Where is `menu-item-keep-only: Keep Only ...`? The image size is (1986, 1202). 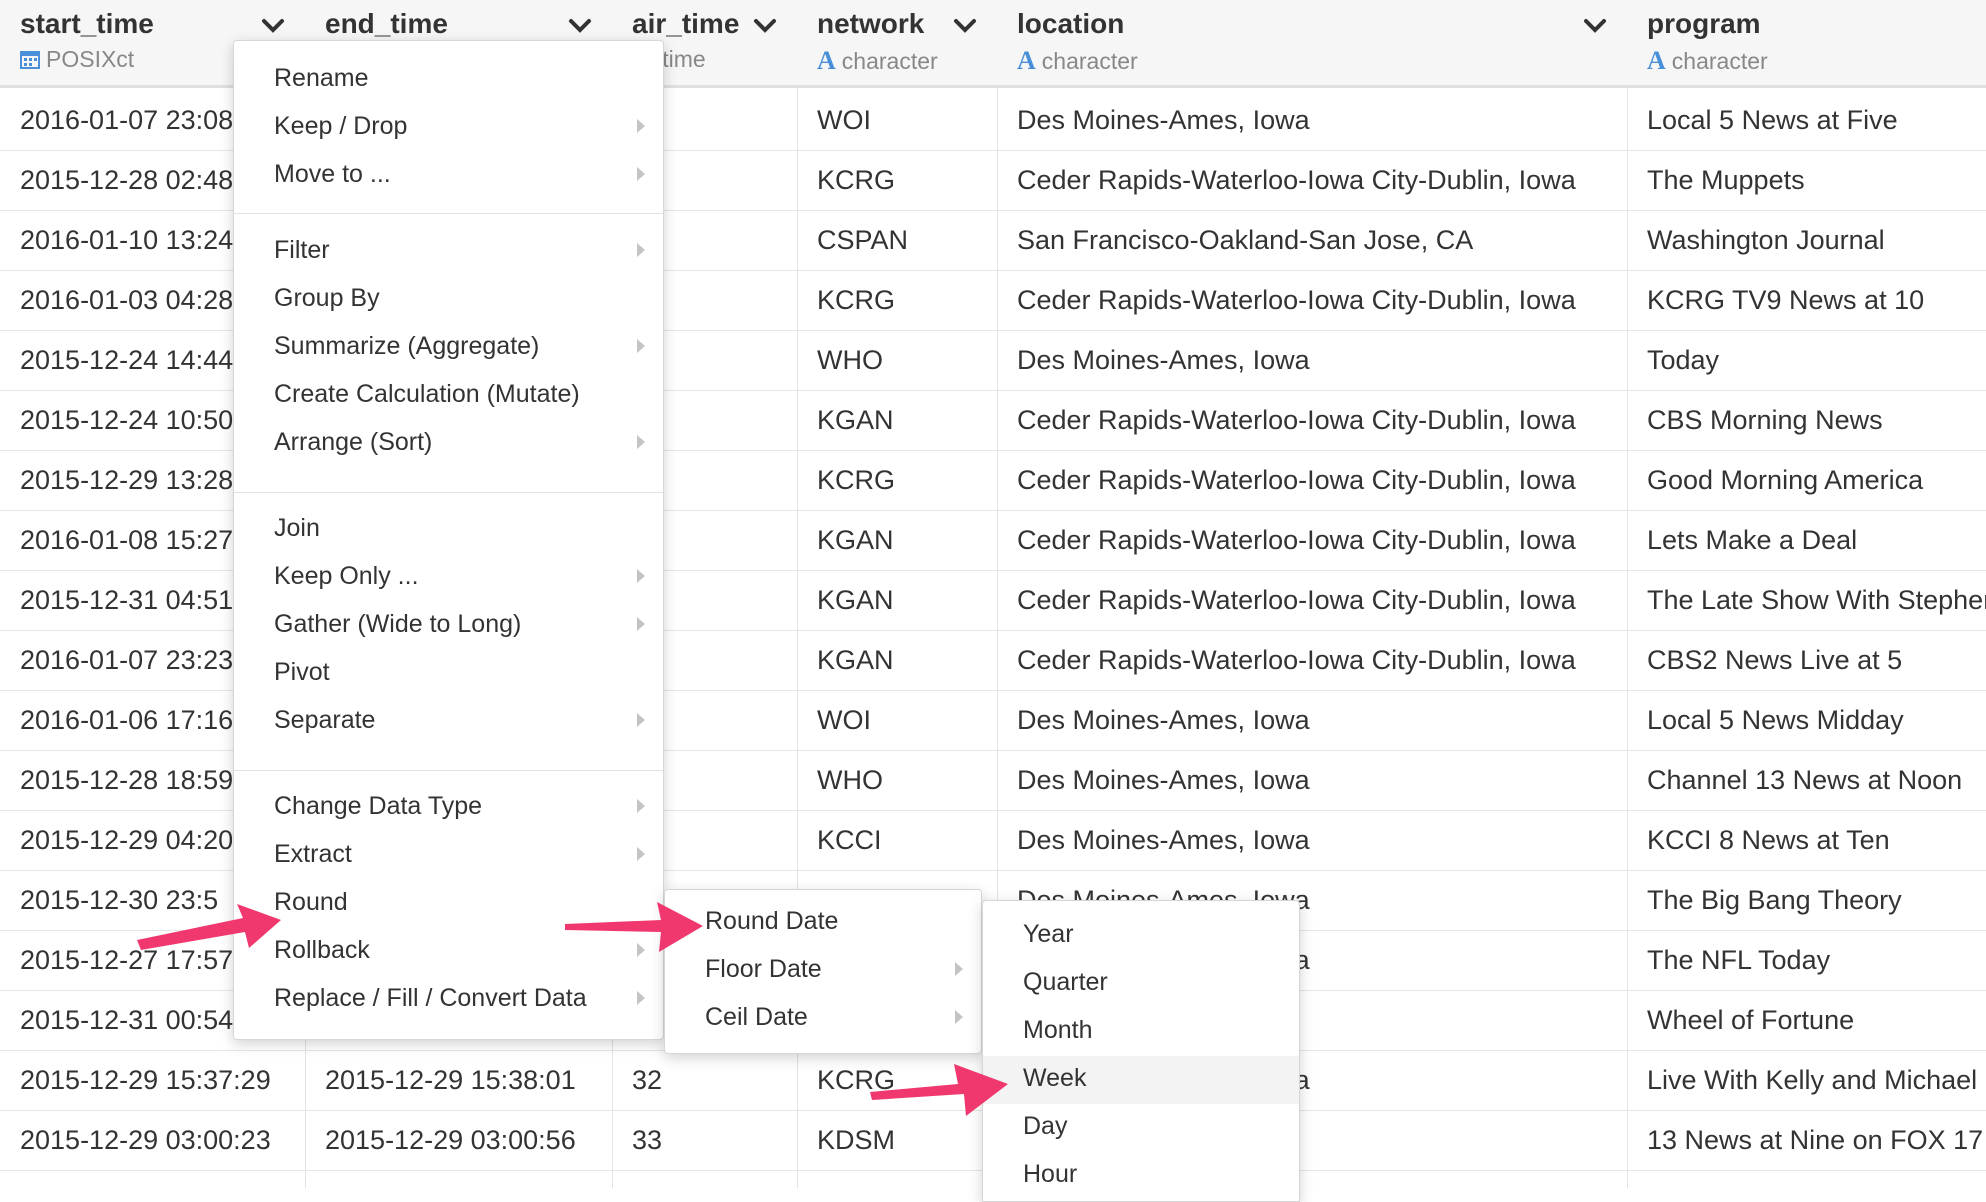 menu-item-keep-only: Keep Only ... is located at coordinates (448, 576).